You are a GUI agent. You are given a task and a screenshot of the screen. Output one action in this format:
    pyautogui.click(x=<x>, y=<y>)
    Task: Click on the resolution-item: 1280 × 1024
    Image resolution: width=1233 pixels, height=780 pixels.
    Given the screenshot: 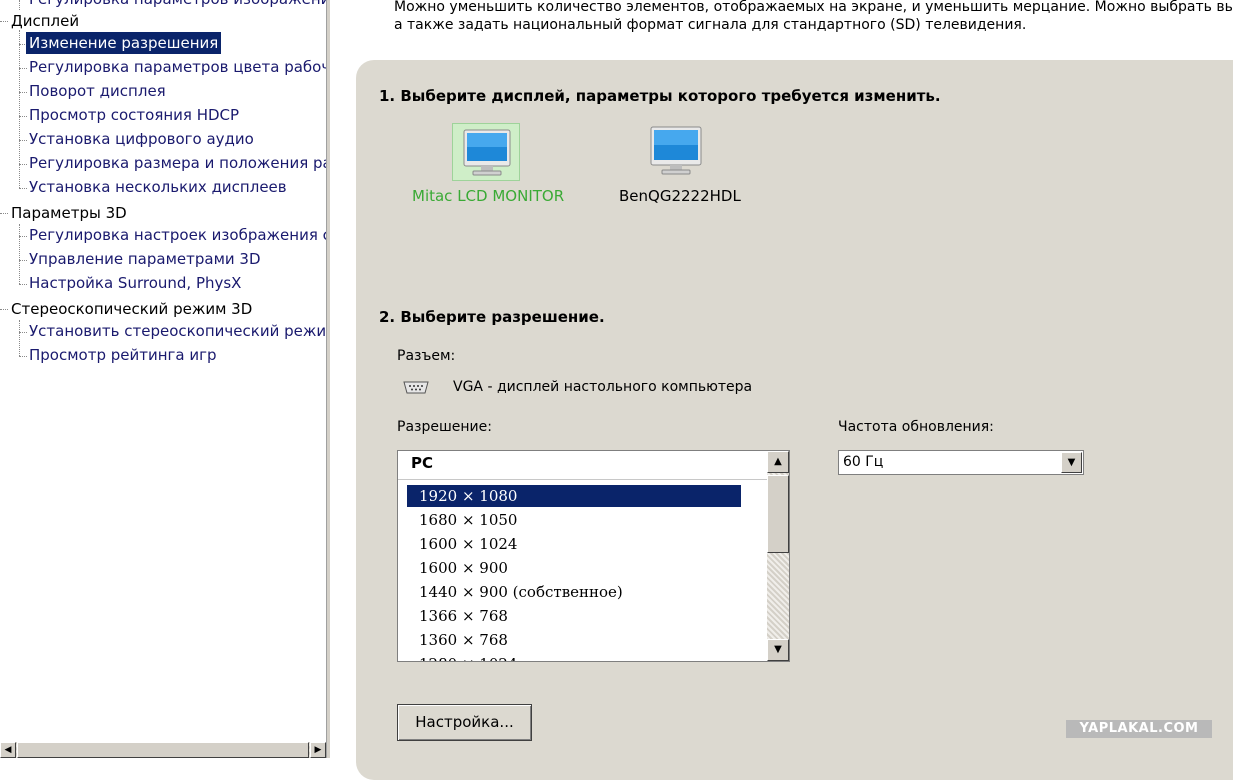 What is the action you would take?
    pyautogui.click(x=574, y=657)
    